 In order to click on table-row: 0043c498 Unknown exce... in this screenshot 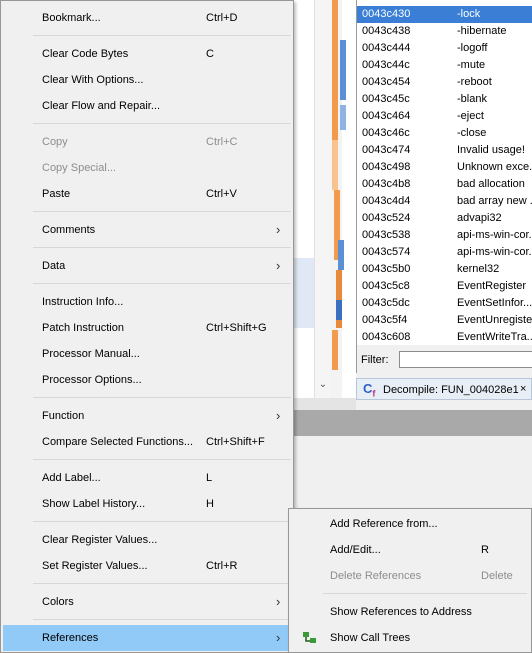, I will do `click(444, 167)`.